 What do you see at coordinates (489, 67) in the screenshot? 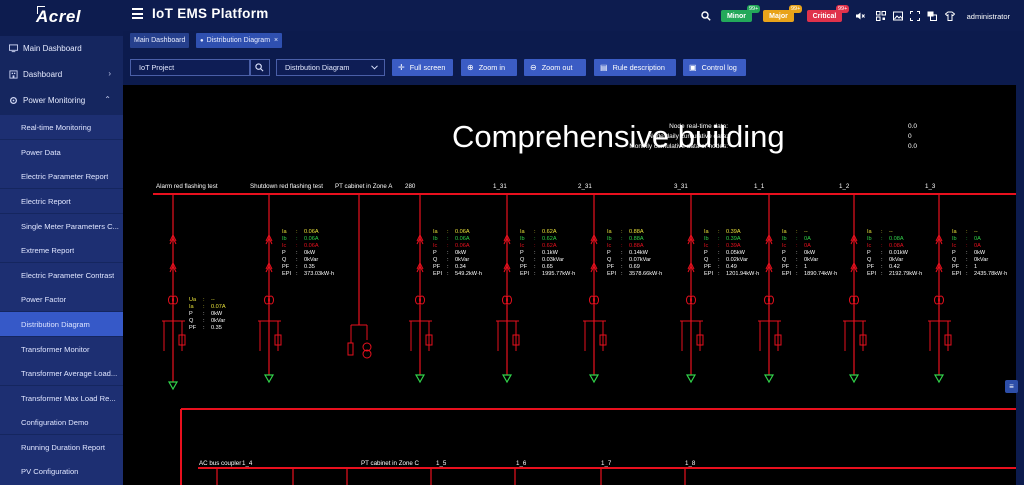
I see `zoom-in-button: ⊕ Zoom in` at bounding box center [489, 67].